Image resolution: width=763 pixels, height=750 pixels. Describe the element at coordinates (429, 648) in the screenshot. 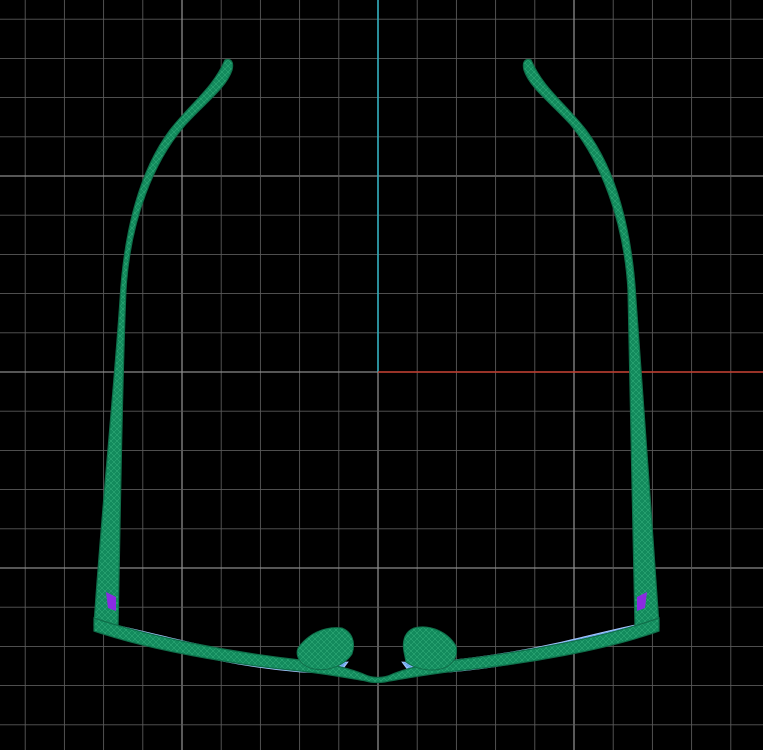

I see `right-nose-pad` at that location.